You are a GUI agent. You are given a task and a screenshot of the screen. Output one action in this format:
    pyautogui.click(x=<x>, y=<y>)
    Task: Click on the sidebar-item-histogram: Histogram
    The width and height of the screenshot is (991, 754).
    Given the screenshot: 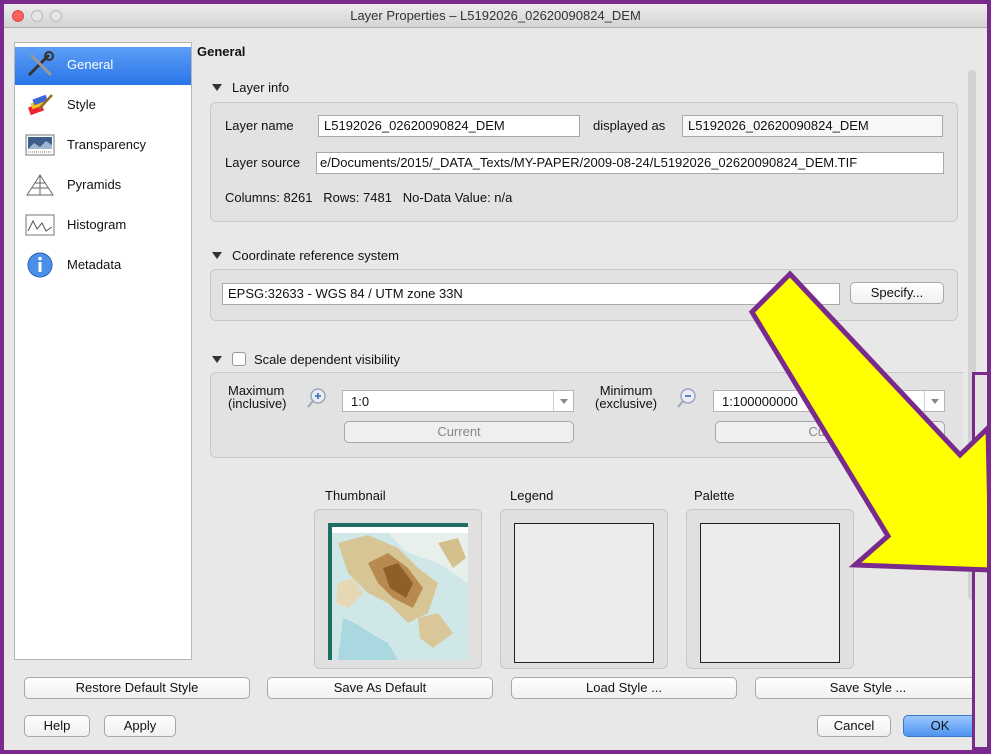 What is the action you would take?
    pyautogui.click(x=103, y=226)
    